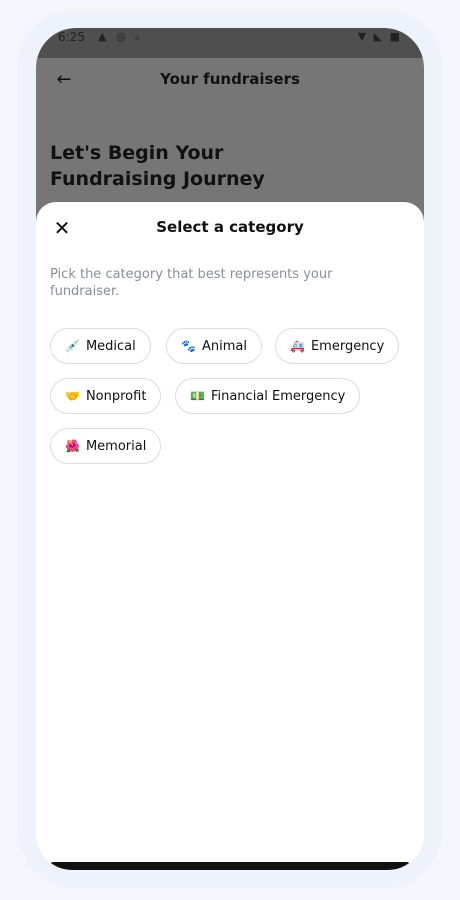 The image size is (460, 900). What do you see at coordinates (297, 346) in the screenshot?
I see `ambulance-icon: 🚑` at bounding box center [297, 346].